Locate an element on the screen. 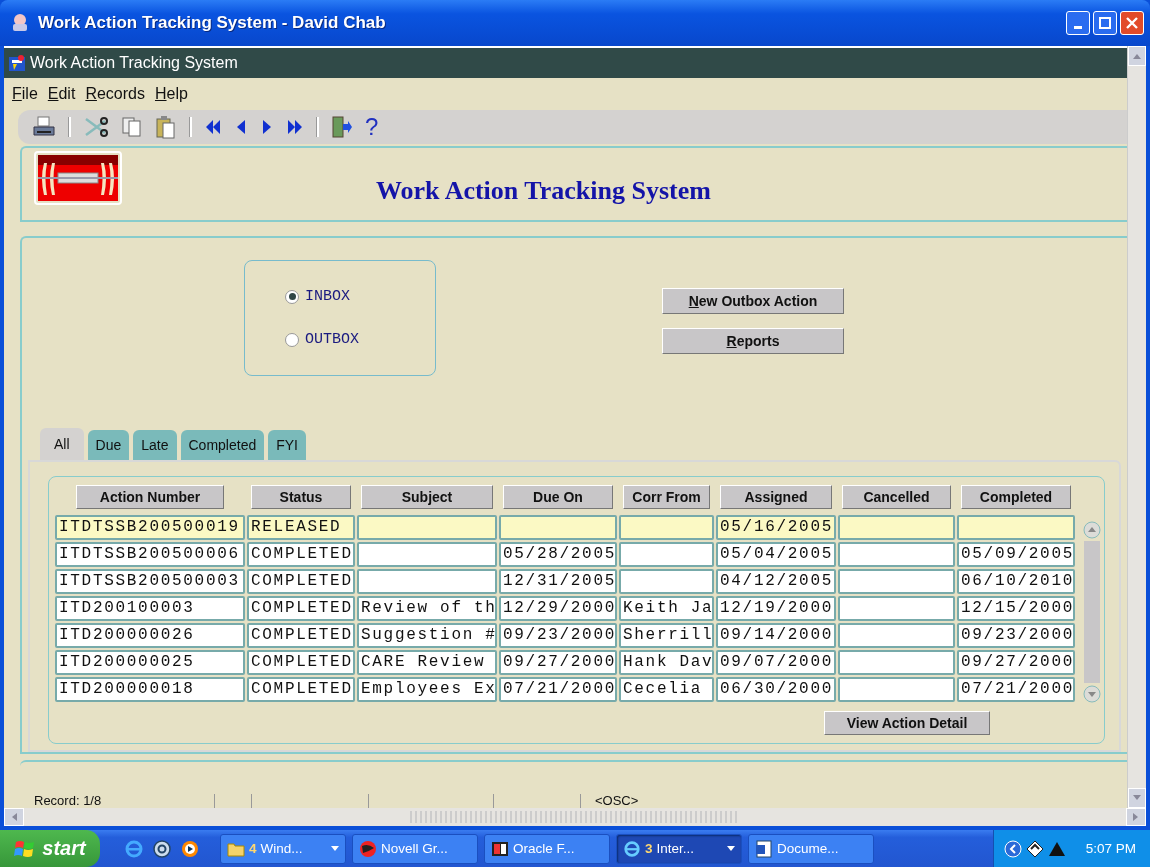  help-icon: ? is located at coordinates (372, 127).